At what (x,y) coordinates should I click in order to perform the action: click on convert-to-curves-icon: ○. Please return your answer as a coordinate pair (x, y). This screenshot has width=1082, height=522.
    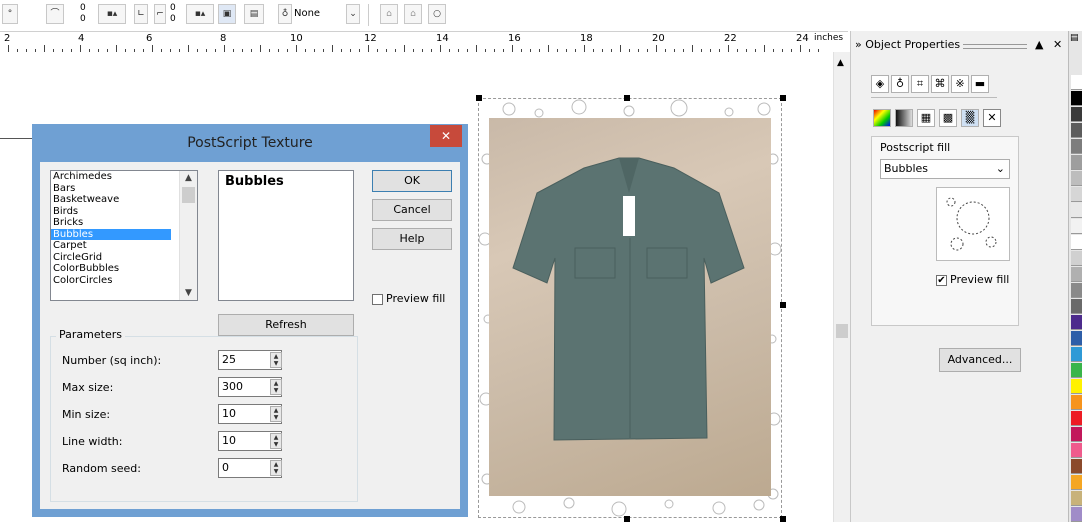
    Looking at the image, I should click on (437, 14).